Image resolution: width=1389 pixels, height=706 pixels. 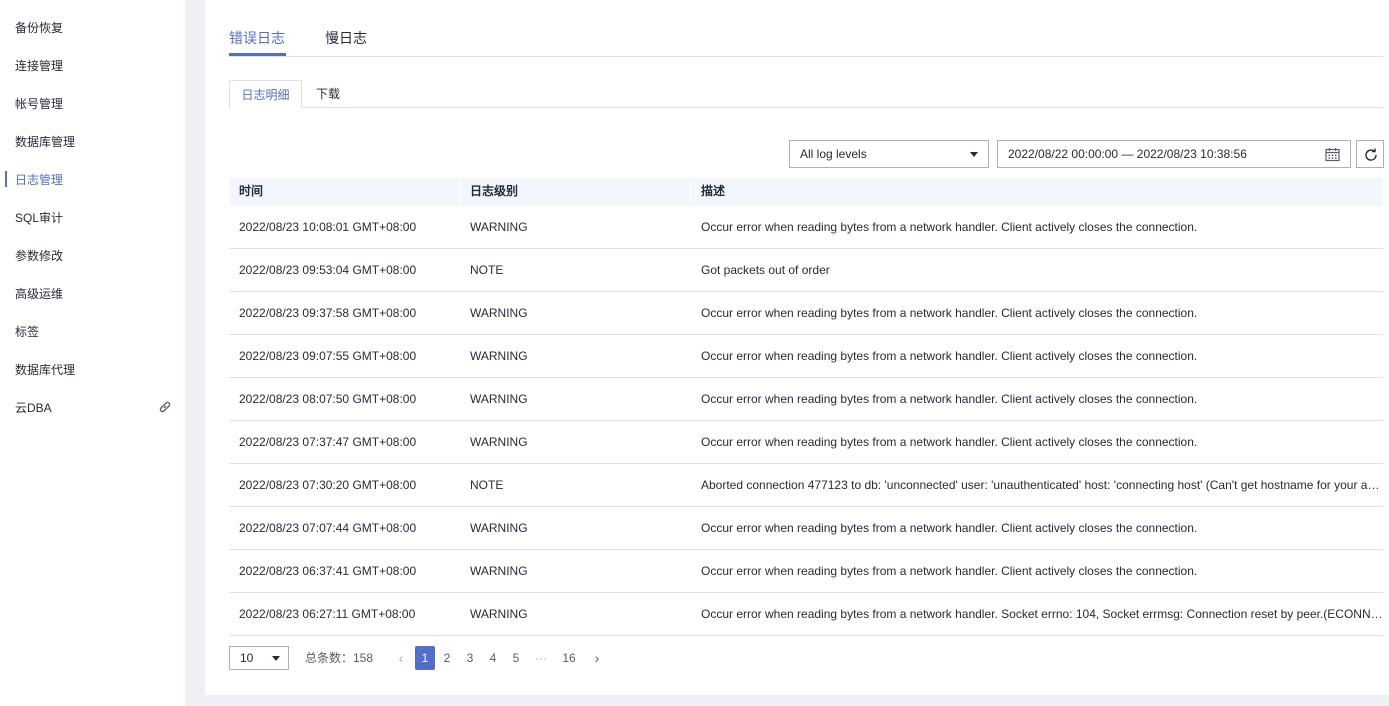 I want to click on sidebar-item-advanced-ops: 高级运维, so click(x=92, y=293).